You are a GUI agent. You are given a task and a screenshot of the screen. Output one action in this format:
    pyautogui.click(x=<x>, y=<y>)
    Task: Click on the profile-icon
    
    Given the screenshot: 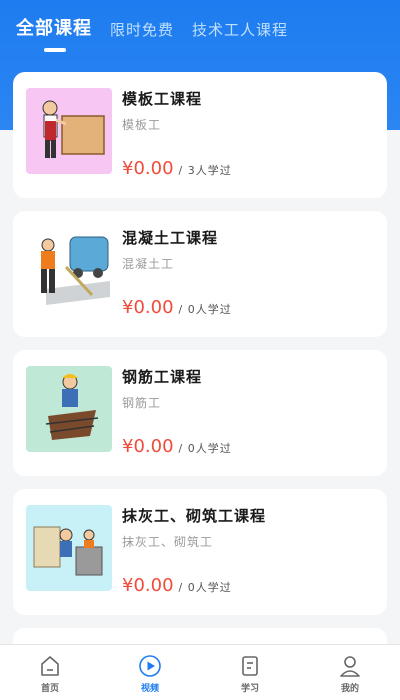 What is the action you would take?
    pyautogui.click(x=350, y=666)
    